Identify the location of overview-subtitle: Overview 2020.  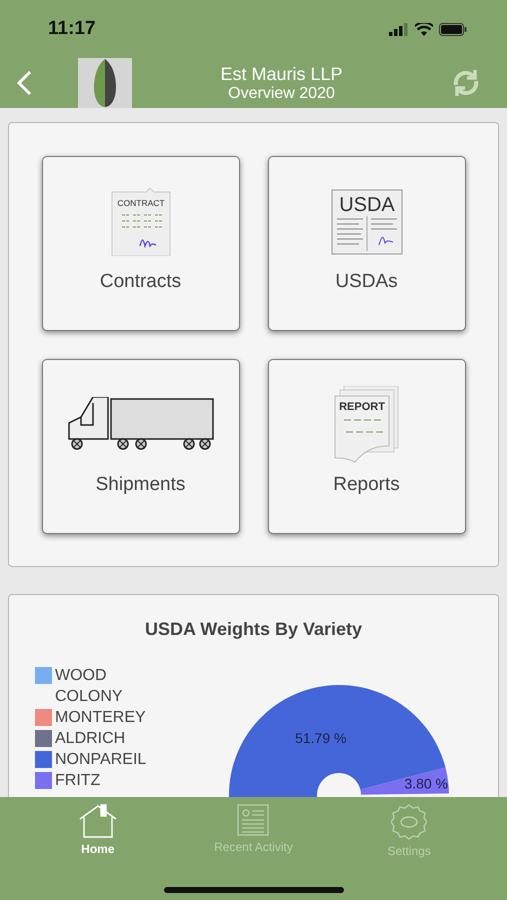
(281, 93).